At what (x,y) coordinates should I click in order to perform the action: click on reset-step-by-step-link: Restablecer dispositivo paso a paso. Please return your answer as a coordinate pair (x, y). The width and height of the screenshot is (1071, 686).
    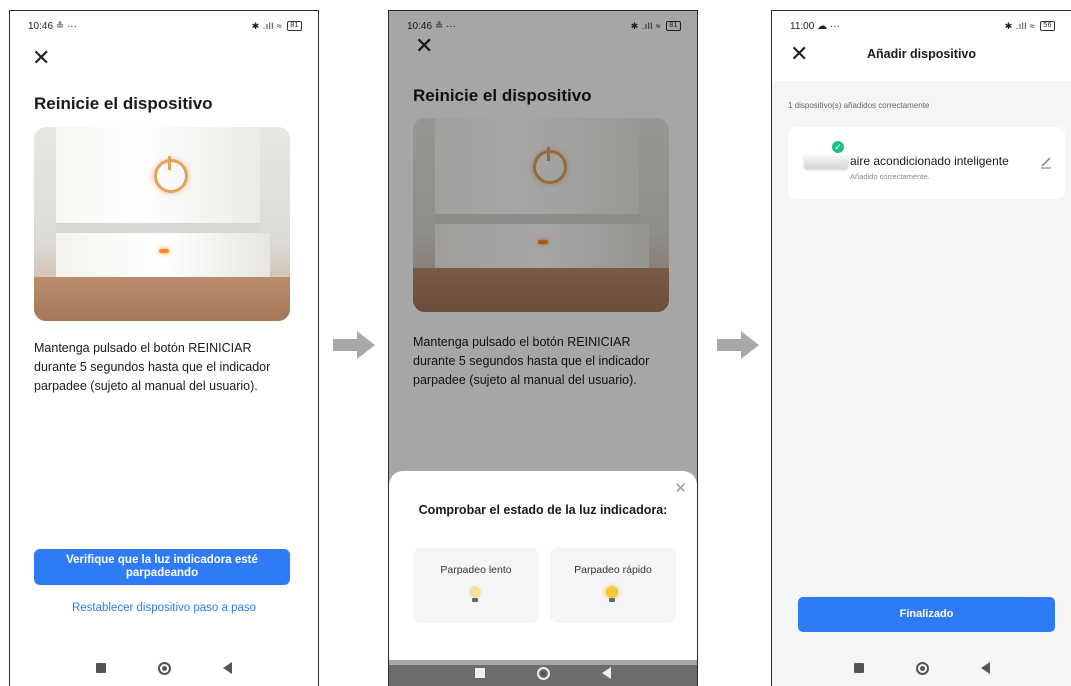
    Looking at the image, I should click on (164, 608).